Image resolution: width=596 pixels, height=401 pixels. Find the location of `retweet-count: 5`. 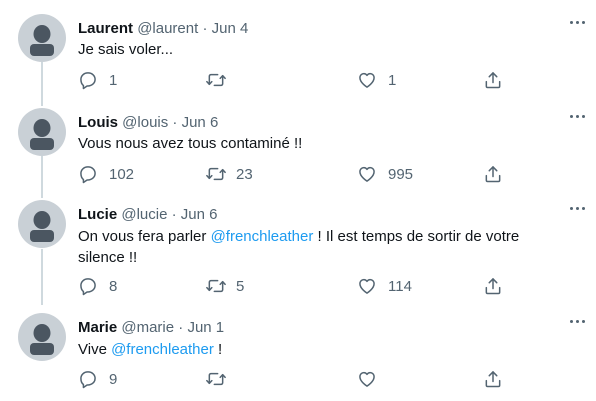

retweet-count: 5 is located at coordinates (240, 286).